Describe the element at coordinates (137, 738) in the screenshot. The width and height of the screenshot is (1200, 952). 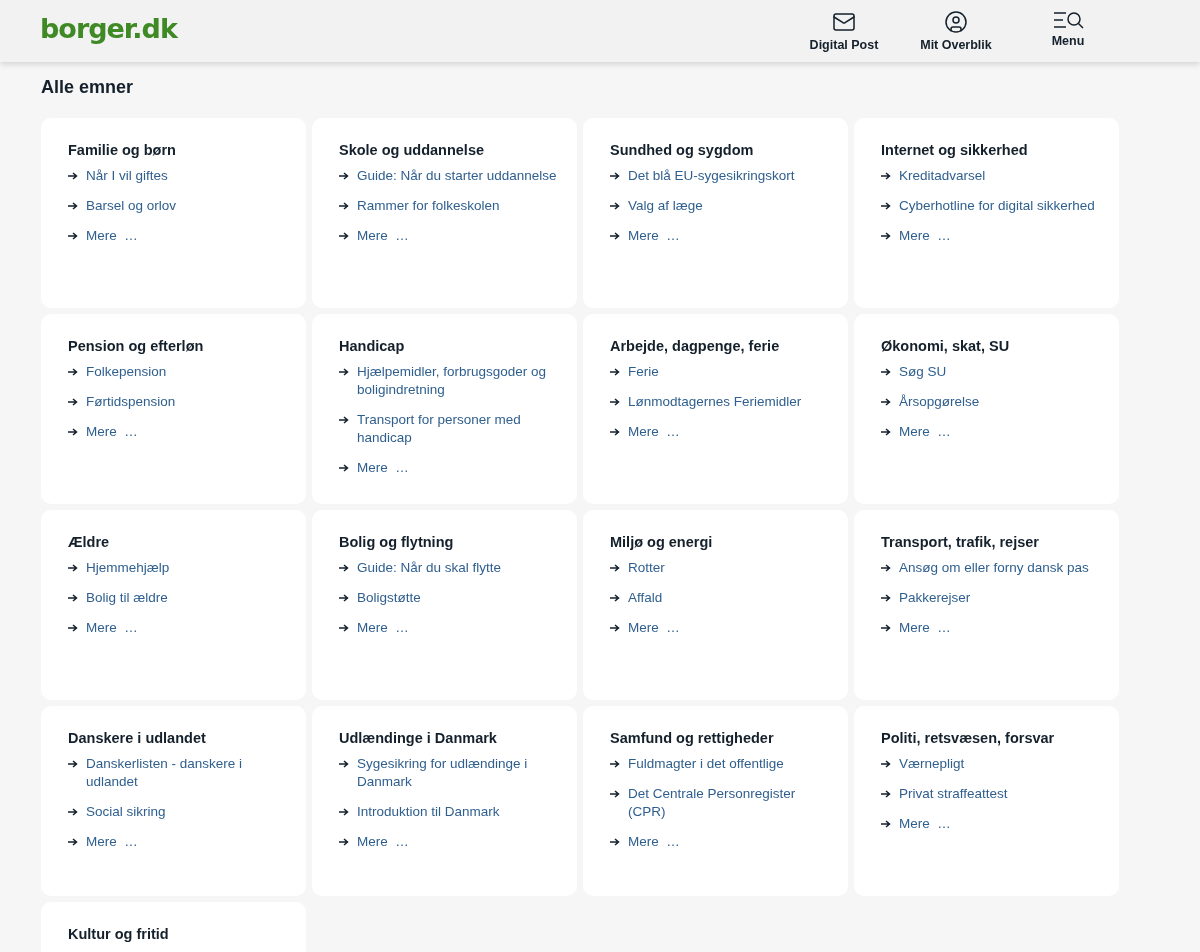
I see `topic-title: Danskere i udlandet` at that location.